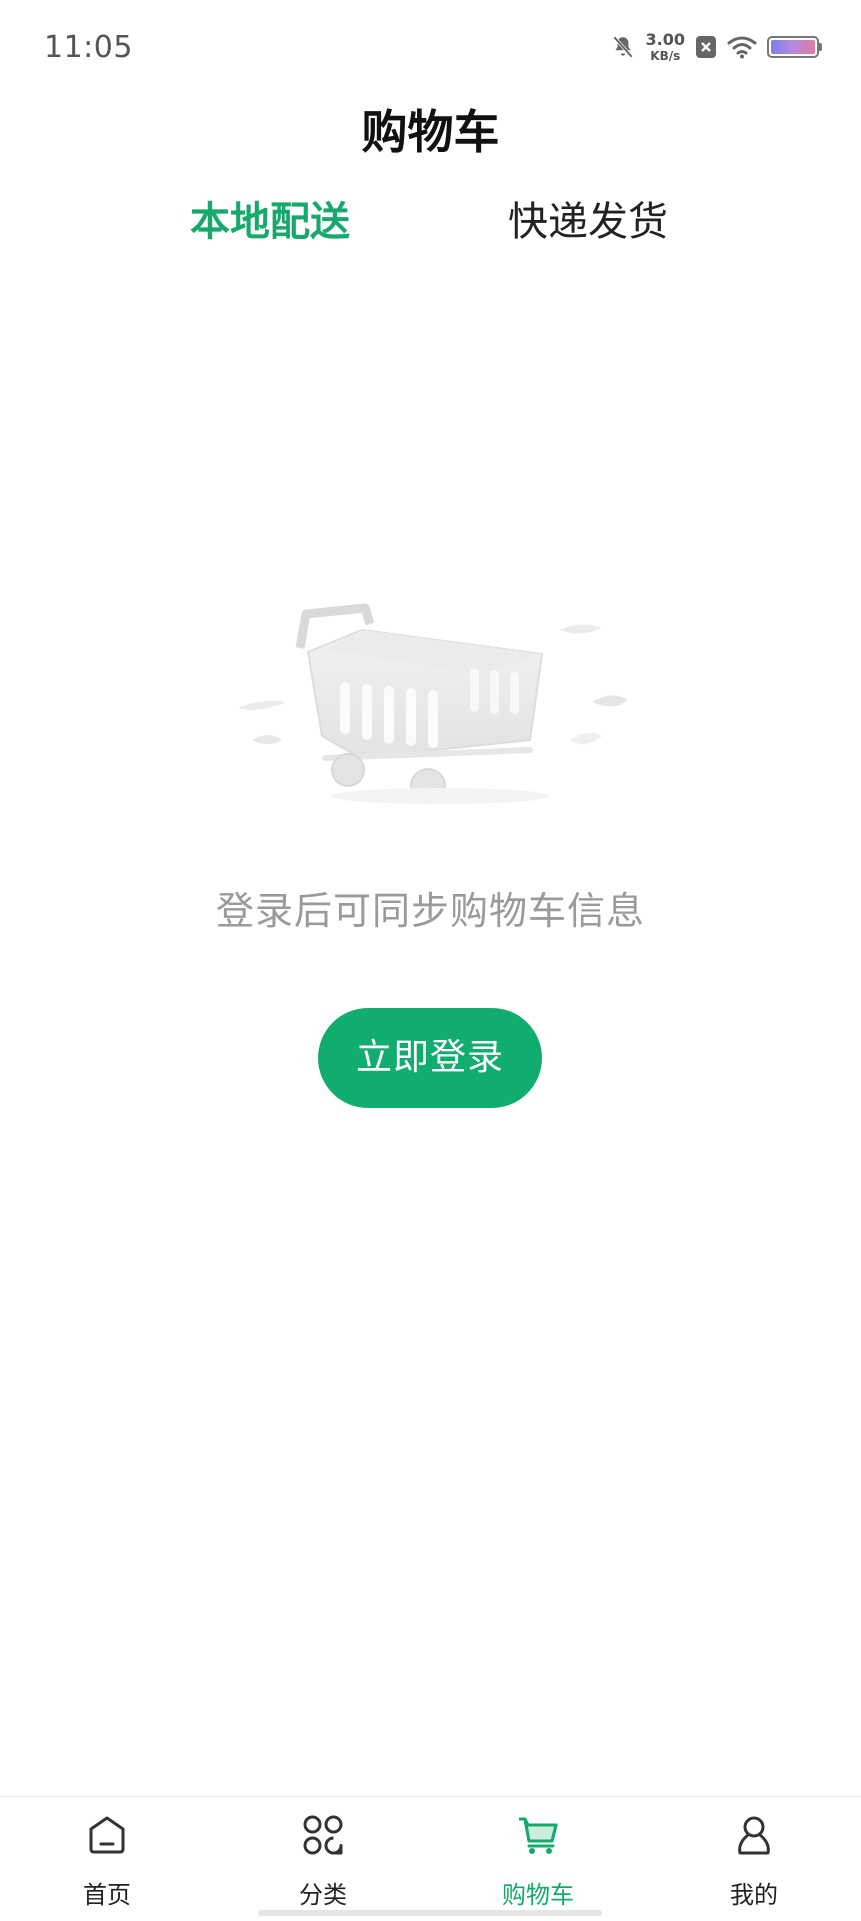  What do you see at coordinates (323, 1835) in the screenshot?
I see `category-icon` at bounding box center [323, 1835].